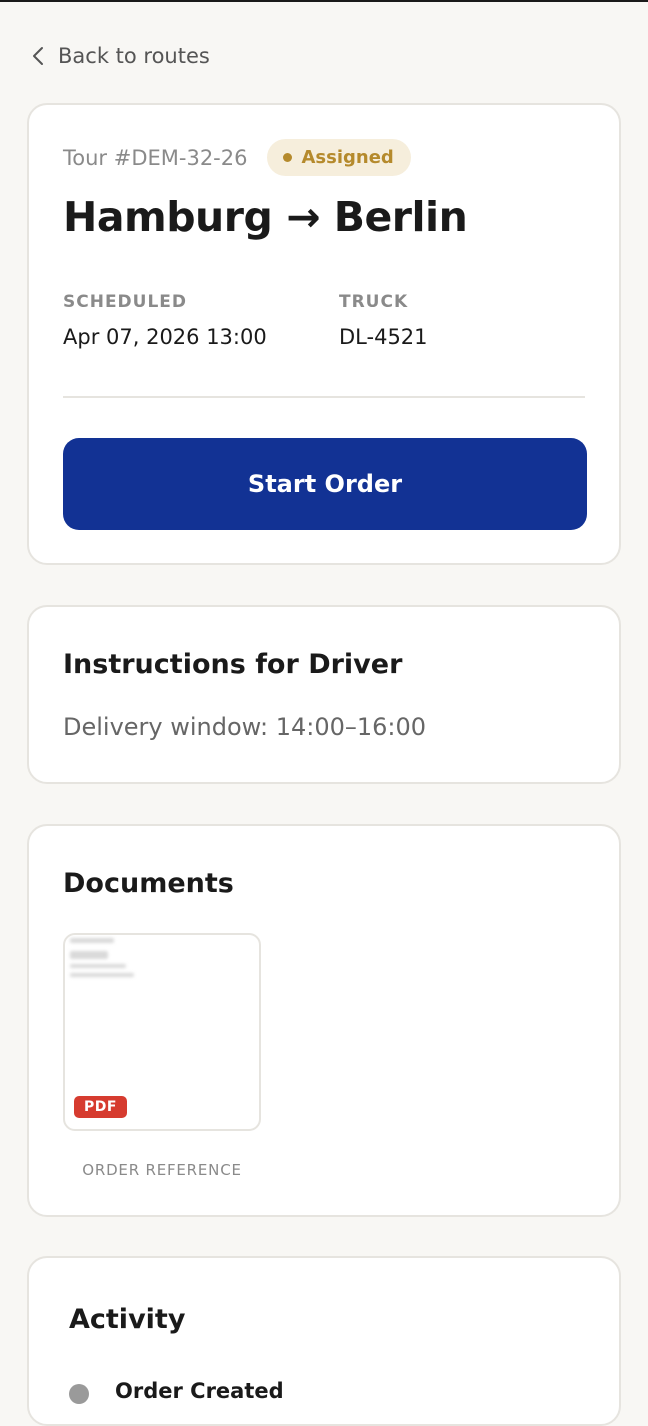 This screenshot has width=648, height=1426. Describe the element at coordinates (233, 664) in the screenshot. I see `instructions-title: Instructions for Driver` at that location.